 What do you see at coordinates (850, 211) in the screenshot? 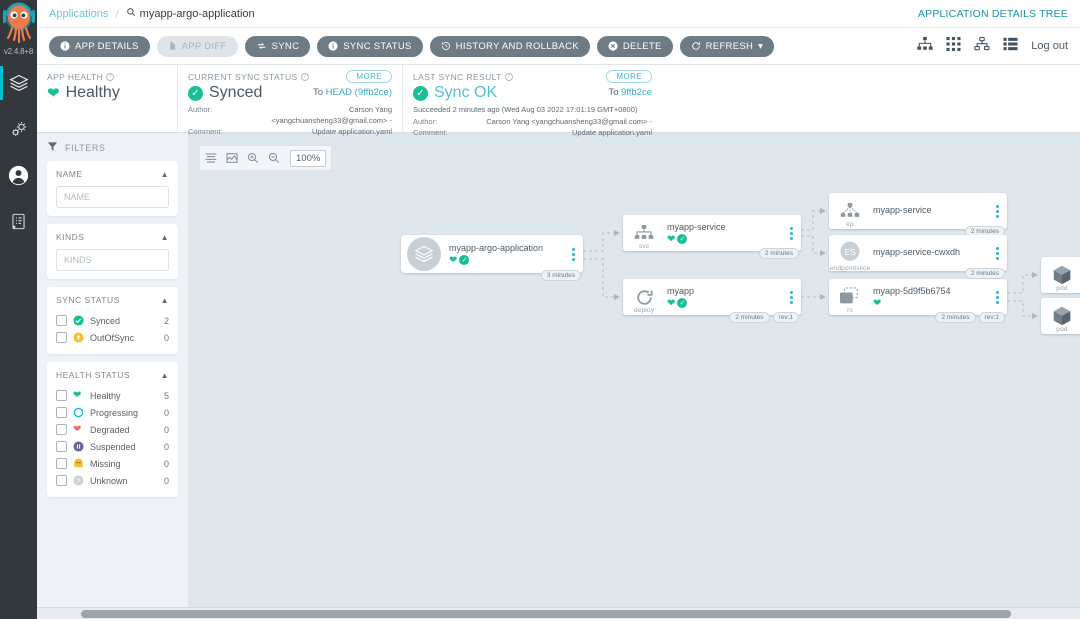
I see `node-icon-endpoints: ep` at bounding box center [850, 211].